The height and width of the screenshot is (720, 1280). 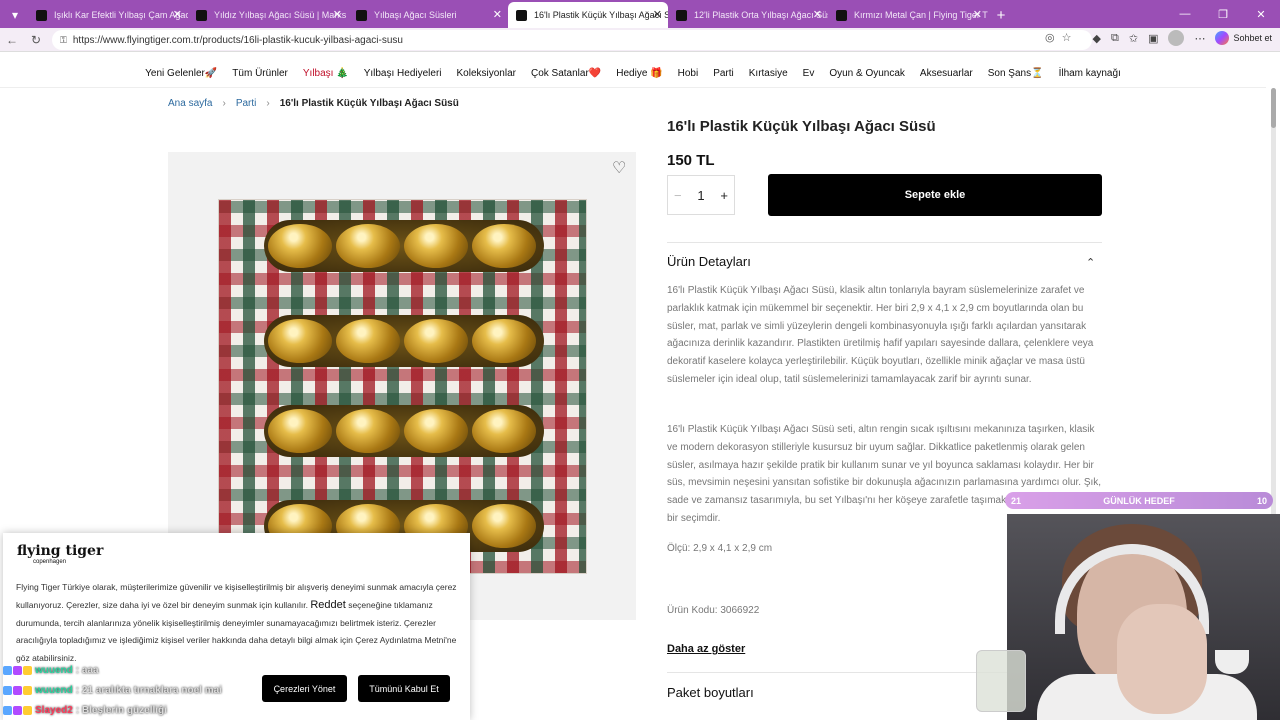 What do you see at coordinates (428, 15) in the screenshot?
I see `browser-tab: Yılbaşı Ağacı Süsleri ✕` at bounding box center [428, 15].